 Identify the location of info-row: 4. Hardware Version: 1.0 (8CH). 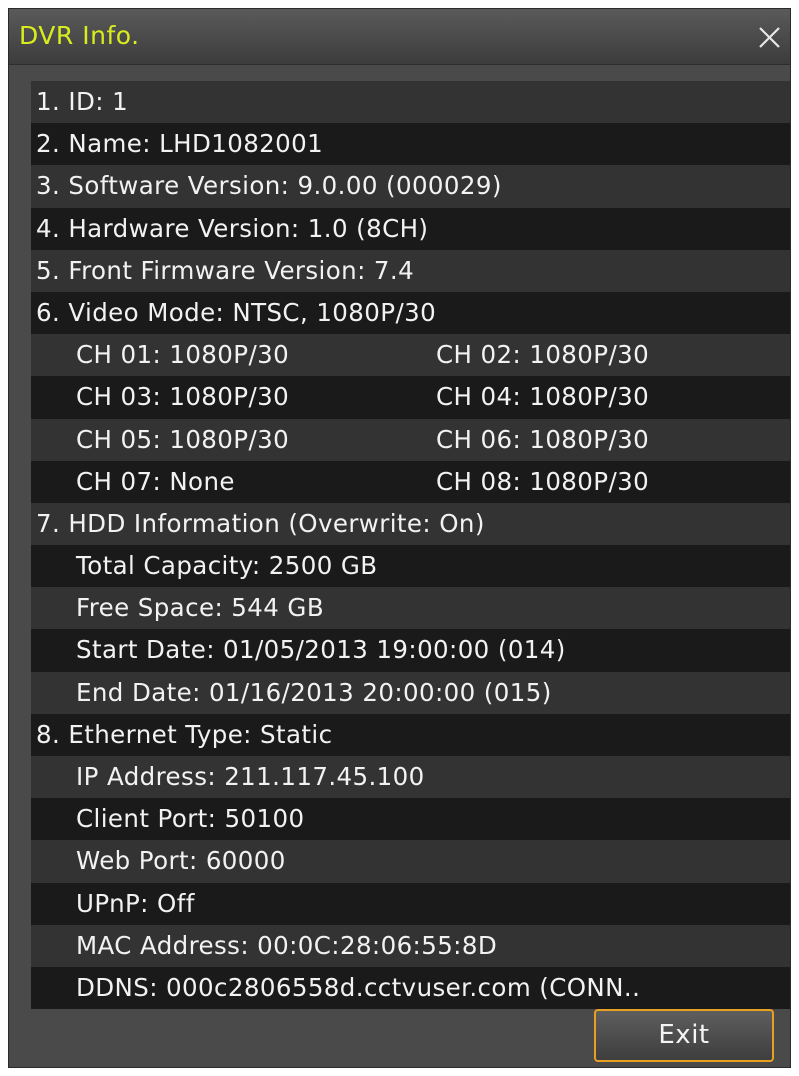
(410, 228).